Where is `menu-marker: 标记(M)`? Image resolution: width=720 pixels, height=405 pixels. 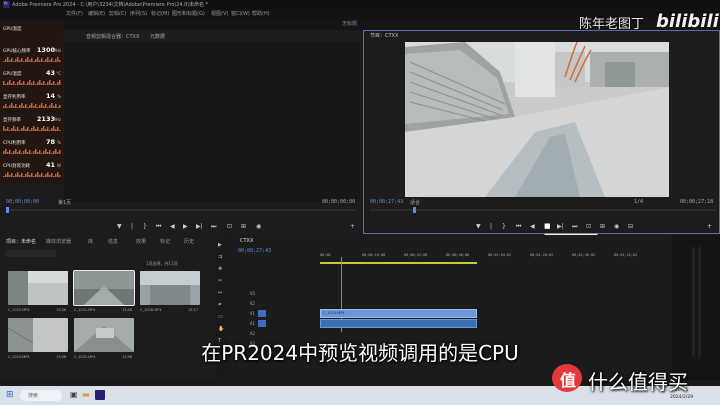
menu-marker: 标记(M) is located at coordinates (160, 13).